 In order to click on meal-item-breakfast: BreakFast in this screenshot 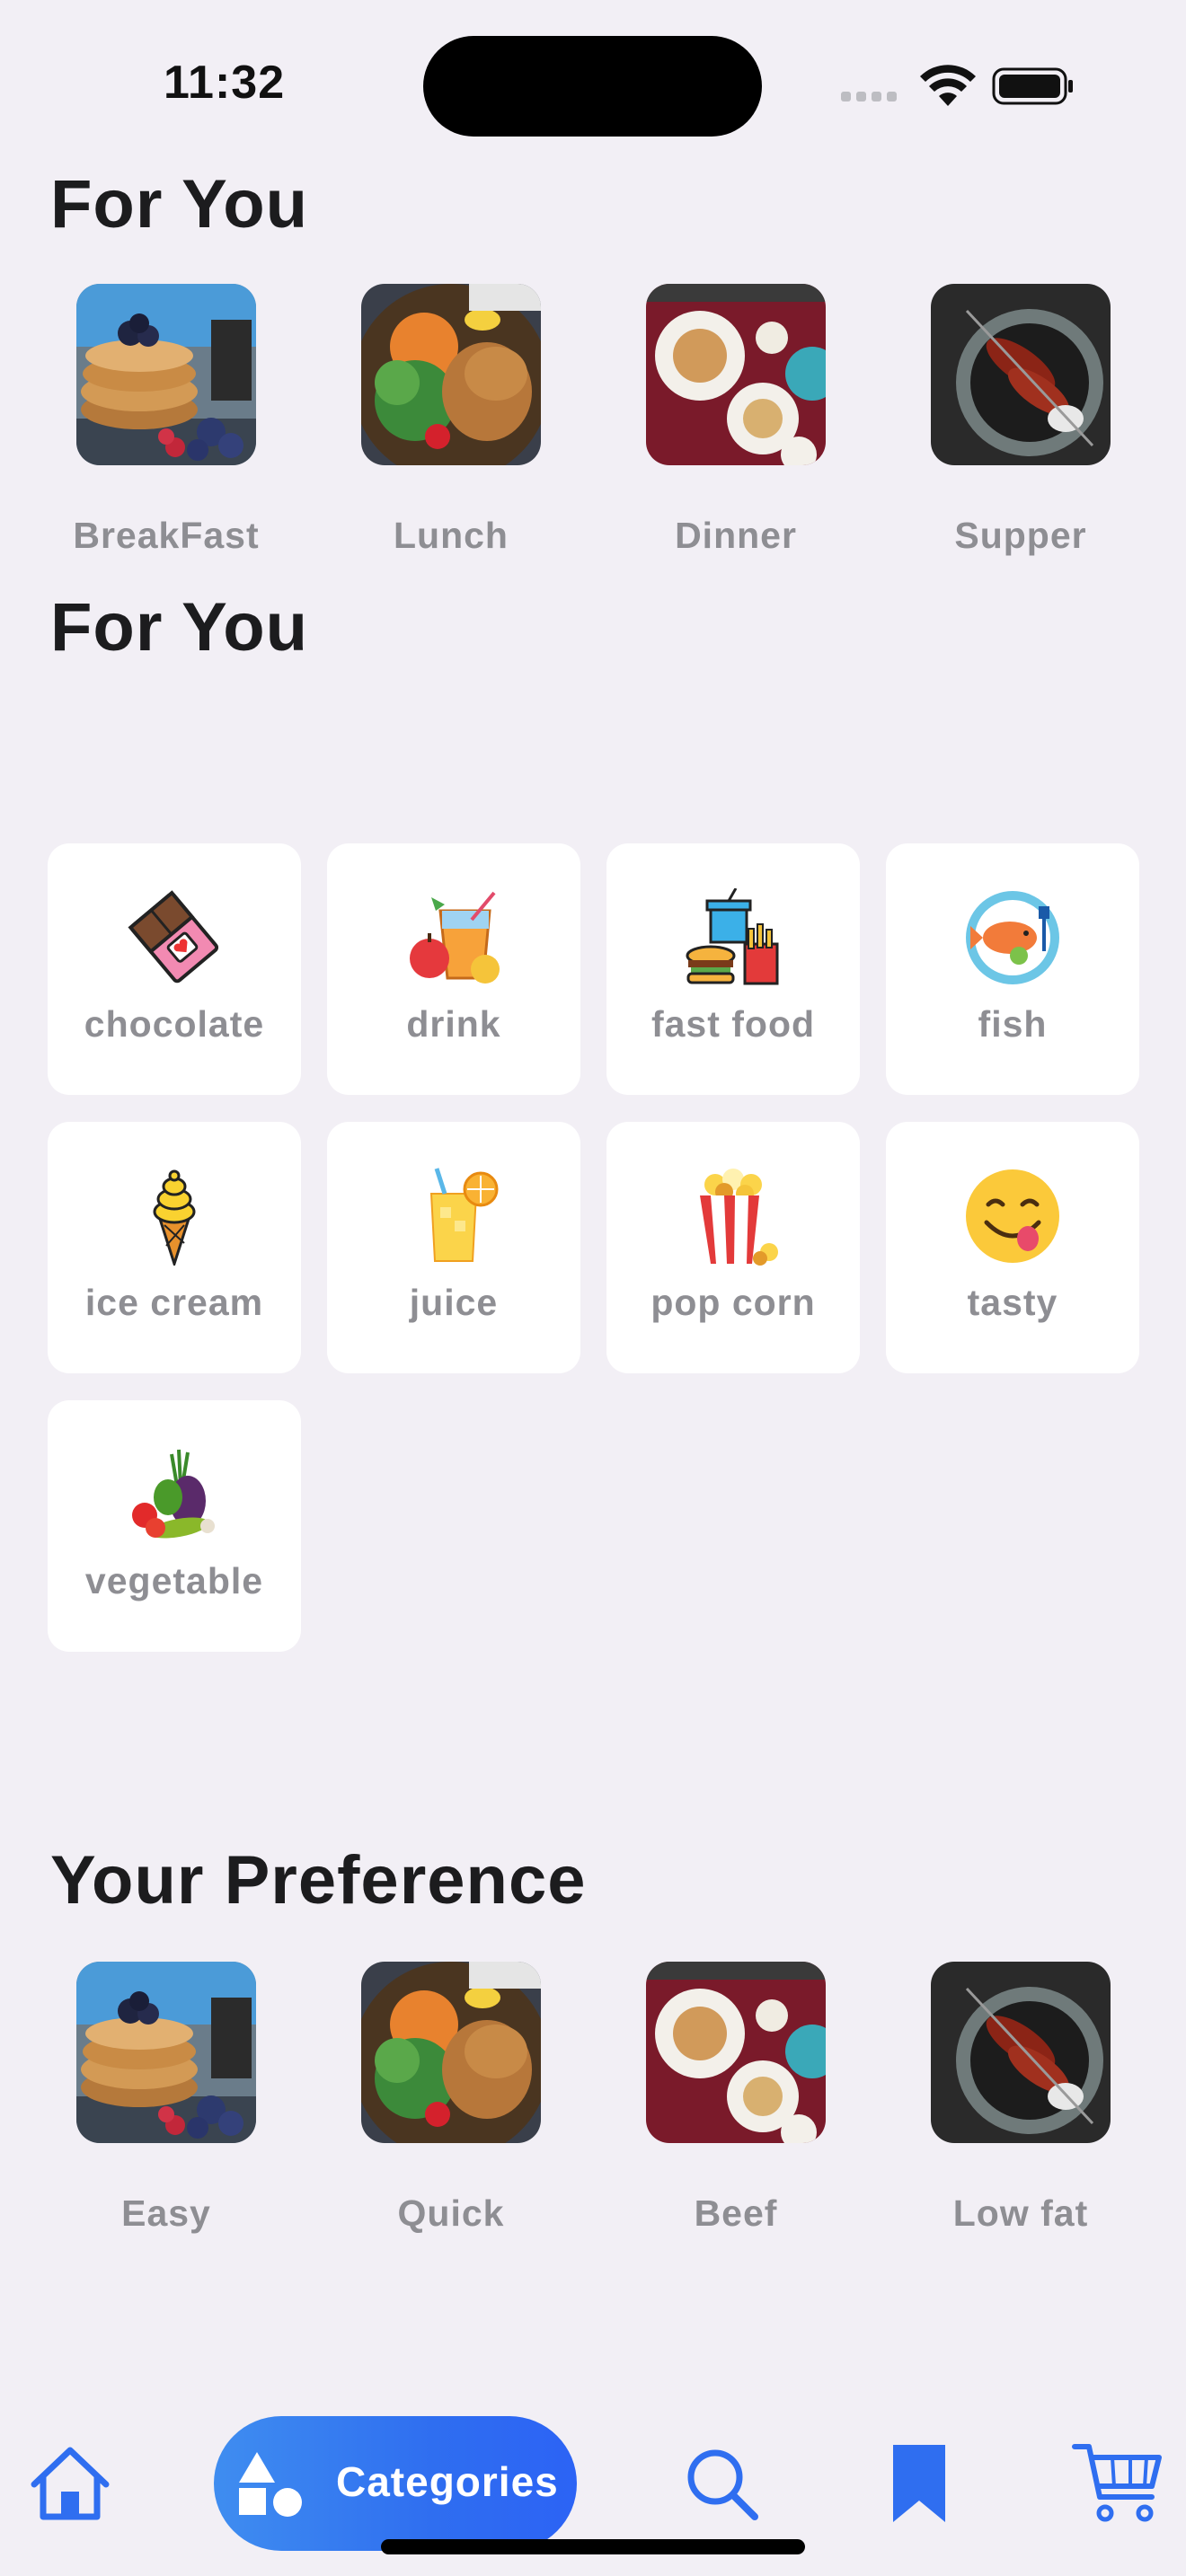, I will do `click(166, 420)`.